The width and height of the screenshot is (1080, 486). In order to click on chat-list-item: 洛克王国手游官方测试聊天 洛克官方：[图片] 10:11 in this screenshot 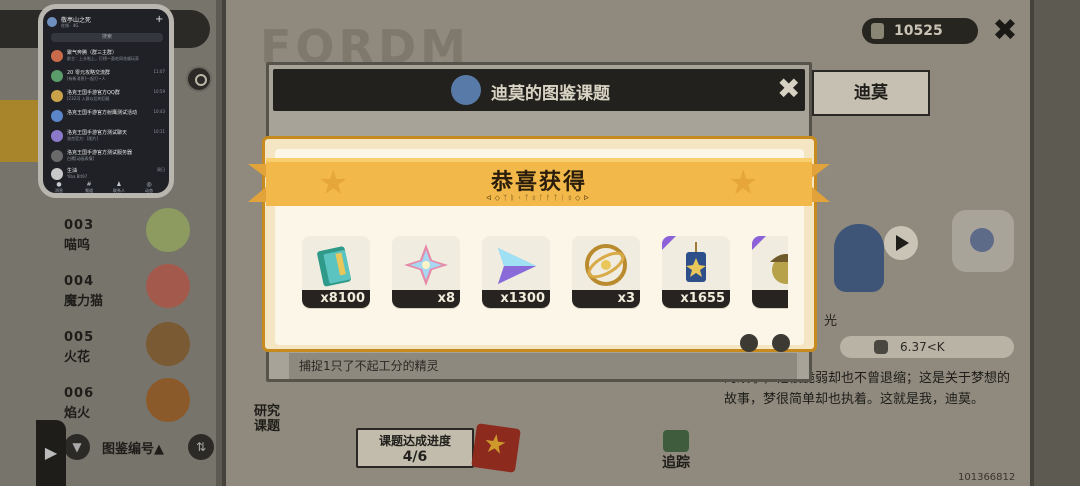, I will do `click(107, 137)`.